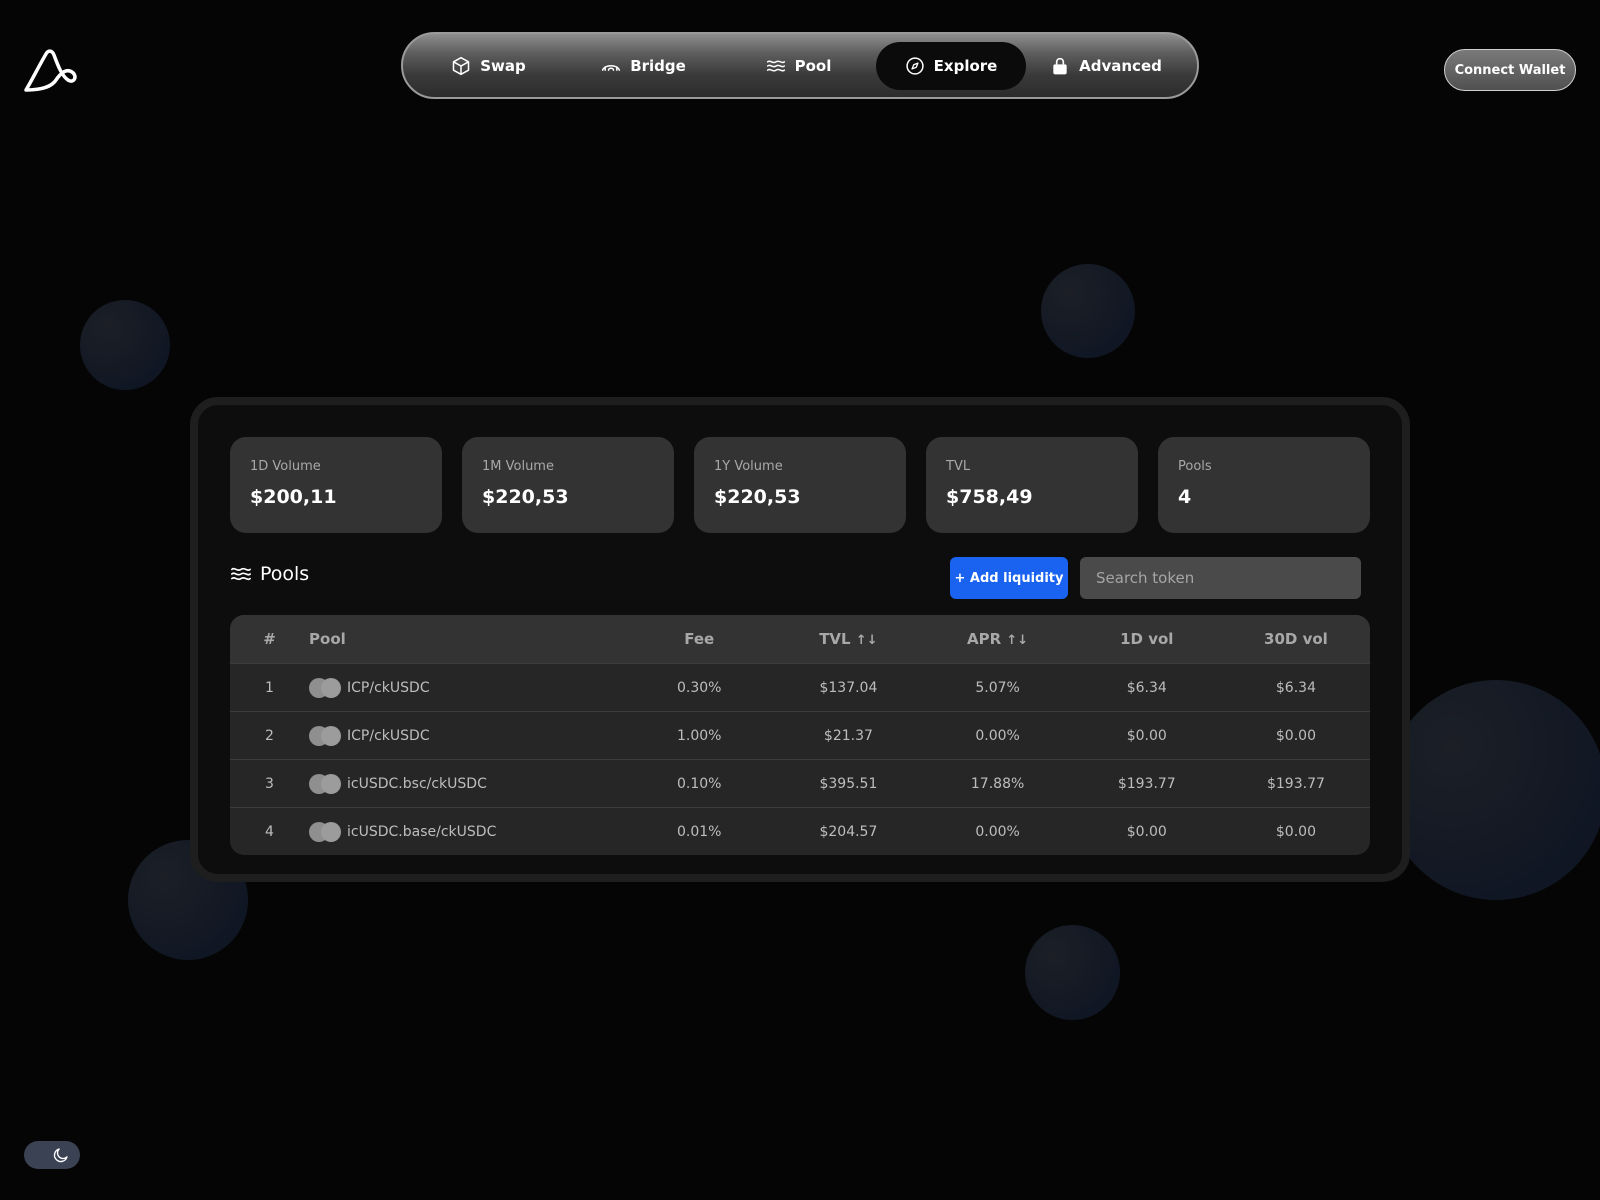  I want to click on row-num: 1, so click(269, 687).